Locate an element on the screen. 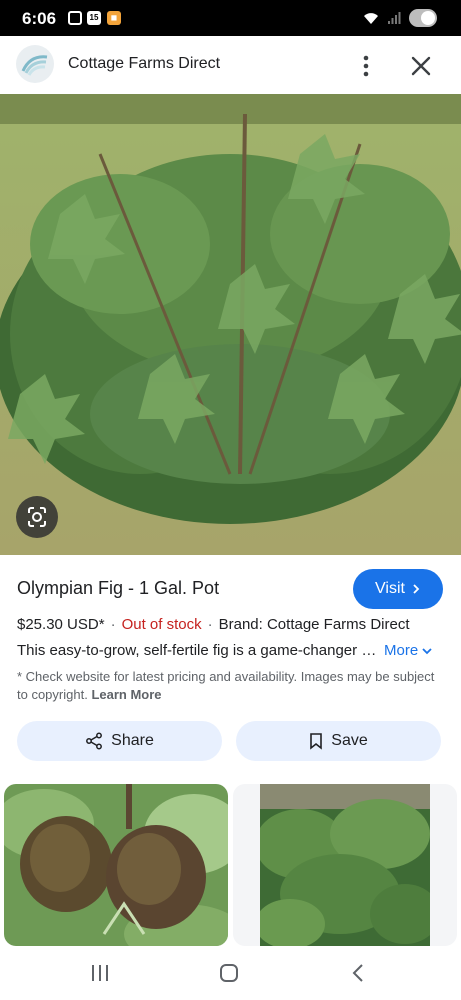 Image resolution: width=461 pixels, height=1000 pixels. stock-status: Out of stock is located at coordinates (161, 624).